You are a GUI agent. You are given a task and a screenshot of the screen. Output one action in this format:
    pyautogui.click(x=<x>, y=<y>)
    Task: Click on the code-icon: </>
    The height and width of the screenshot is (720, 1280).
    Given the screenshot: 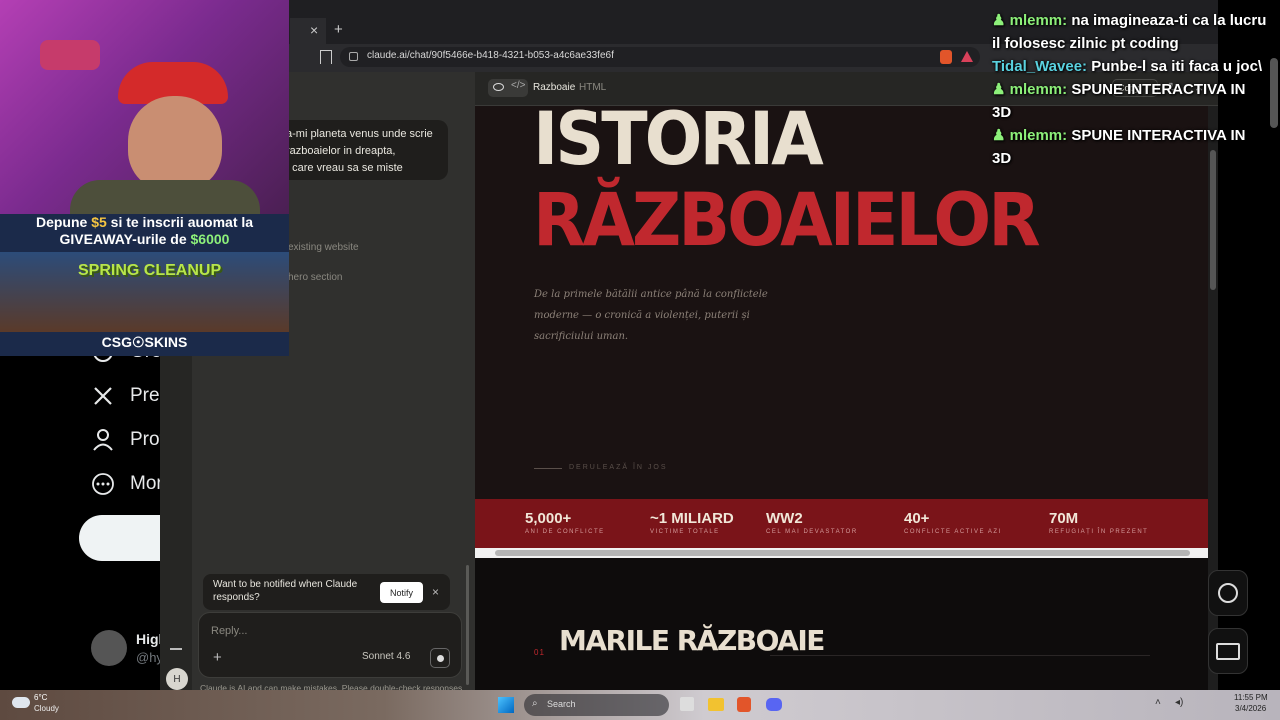 What is the action you would take?
    pyautogui.click(x=518, y=85)
    